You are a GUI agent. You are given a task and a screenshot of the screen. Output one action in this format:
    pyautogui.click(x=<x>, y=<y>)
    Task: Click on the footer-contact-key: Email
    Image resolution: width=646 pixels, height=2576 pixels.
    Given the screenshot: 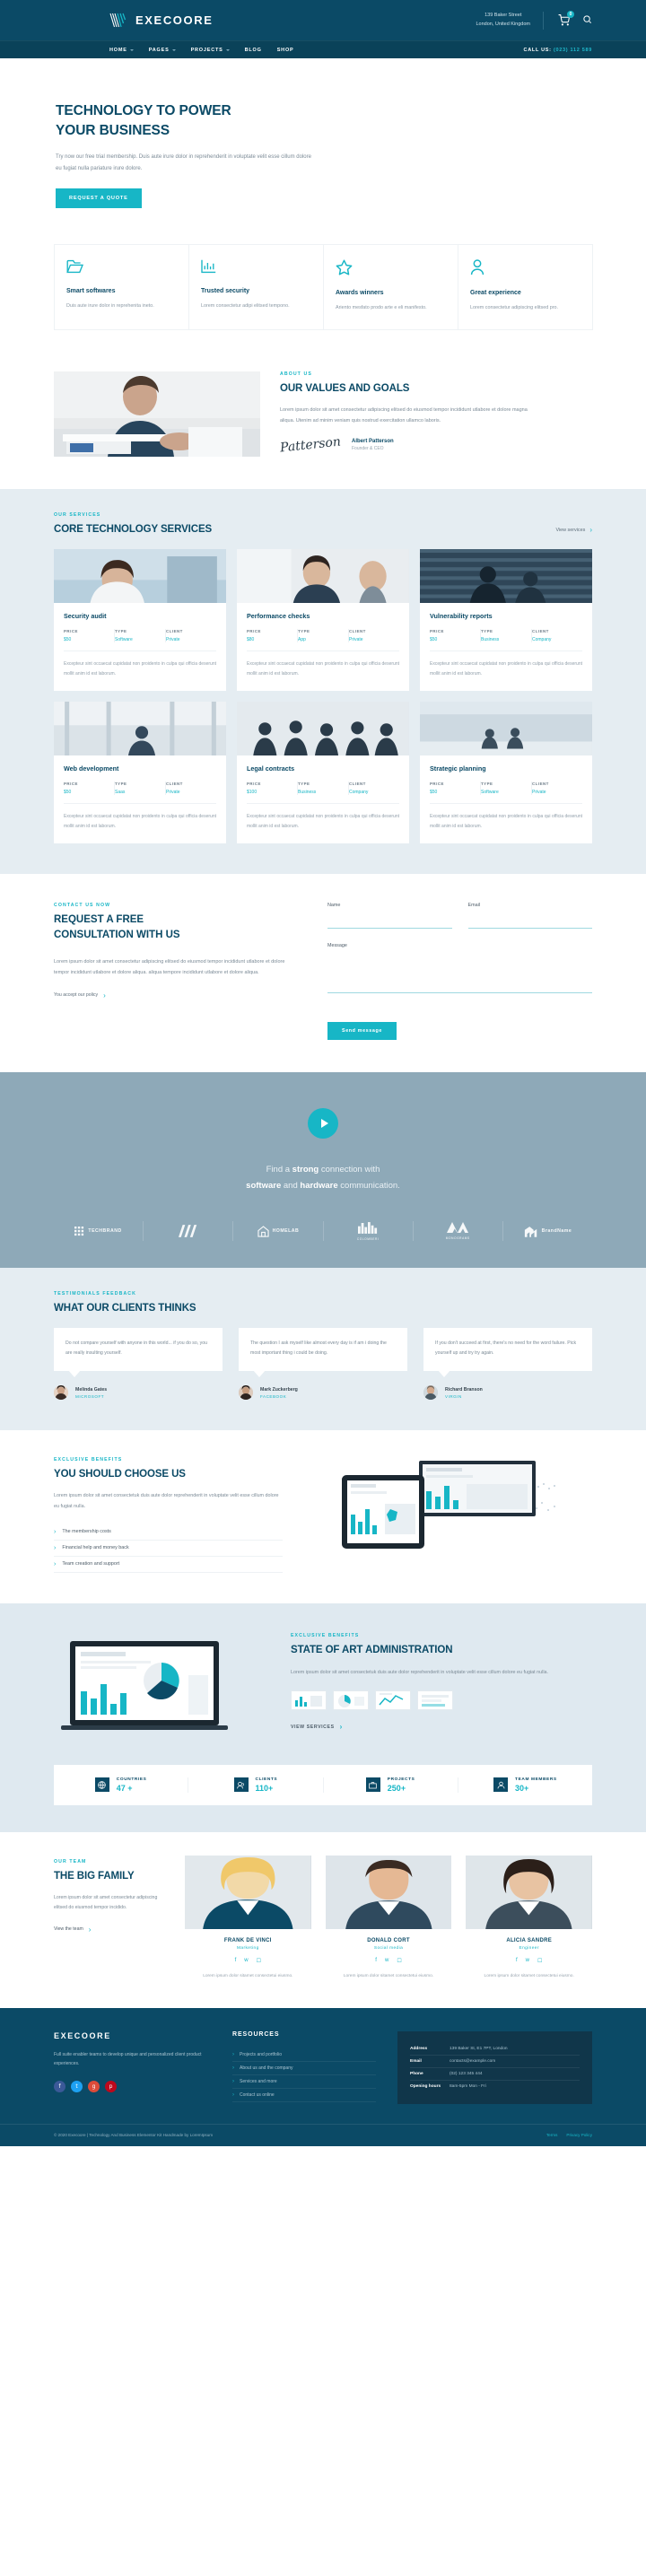 What is the action you would take?
    pyautogui.click(x=416, y=2061)
    